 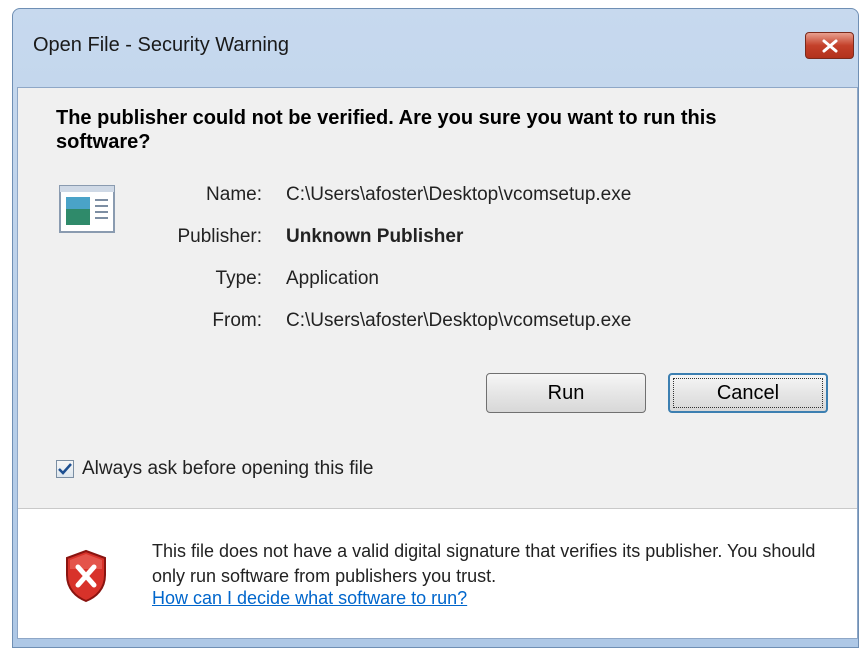 I want to click on window-title: Open File - Security Warning, so click(x=161, y=45).